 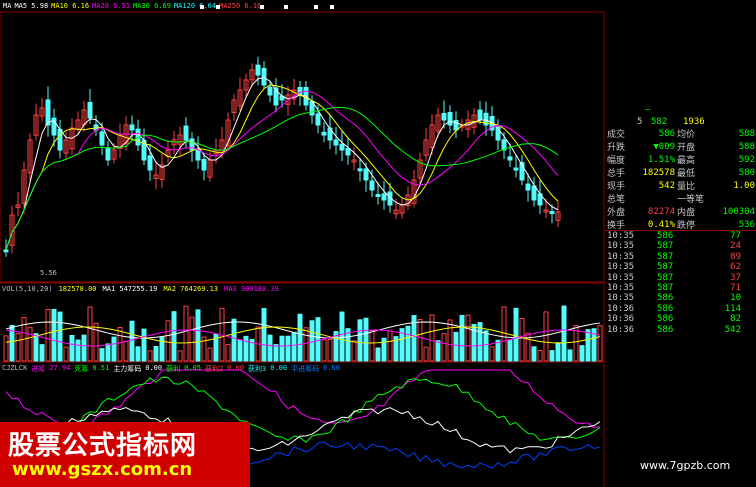 I want to click on quote-partial-row: —, so click(x=680, y=110).